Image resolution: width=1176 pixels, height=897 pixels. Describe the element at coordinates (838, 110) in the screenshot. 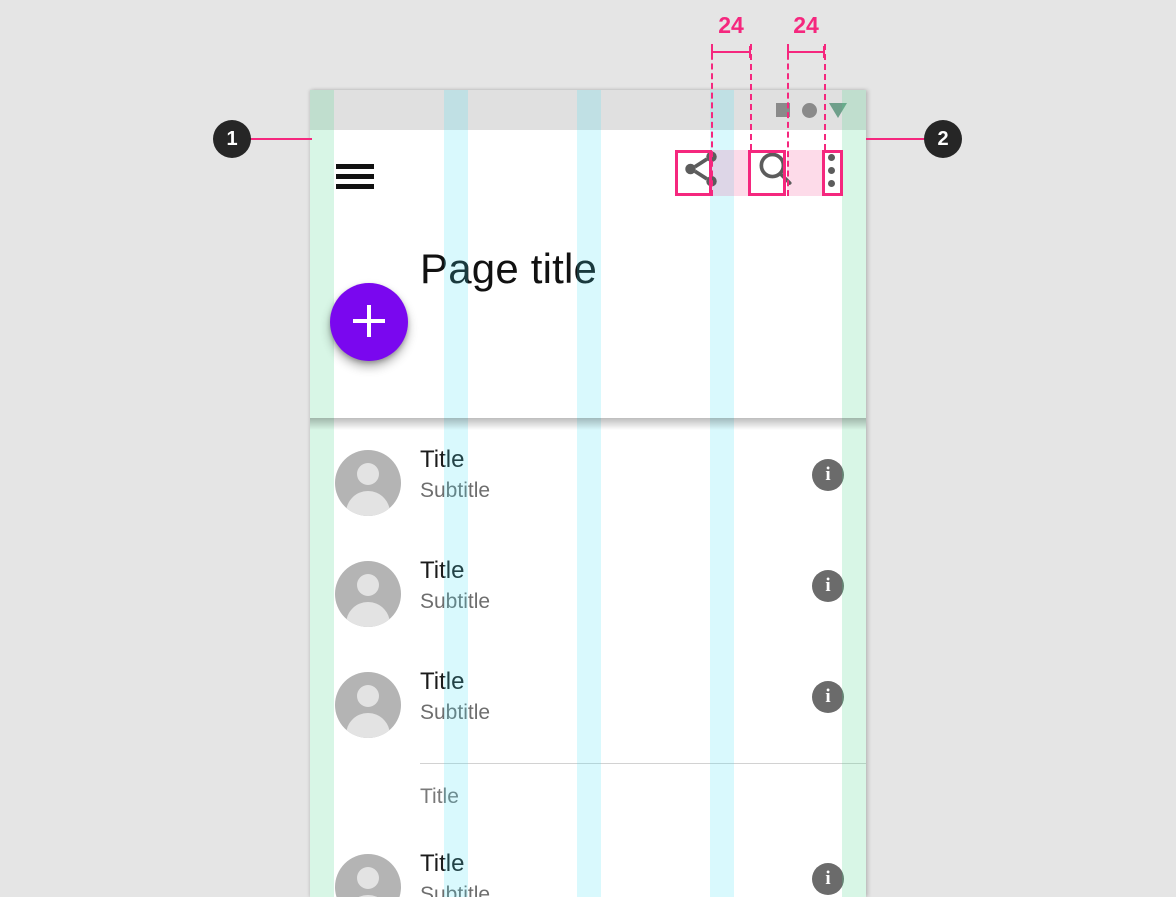

I see `triangle-down-icon` at that location.